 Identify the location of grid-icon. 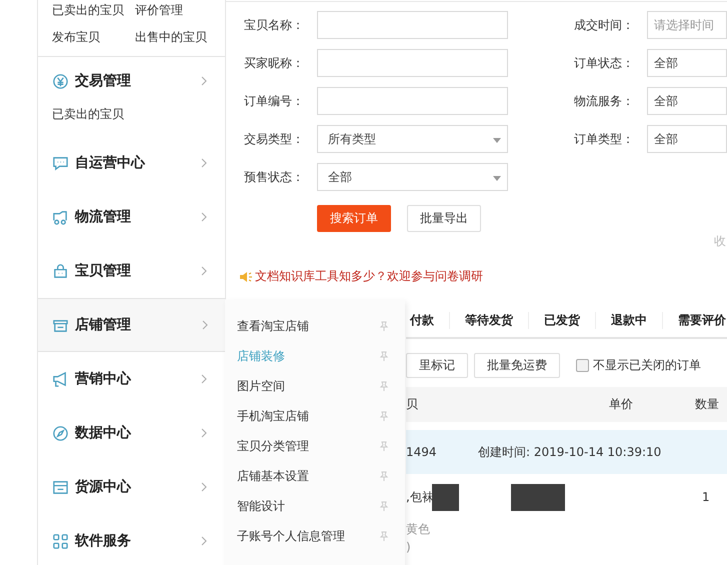
(60, 541).